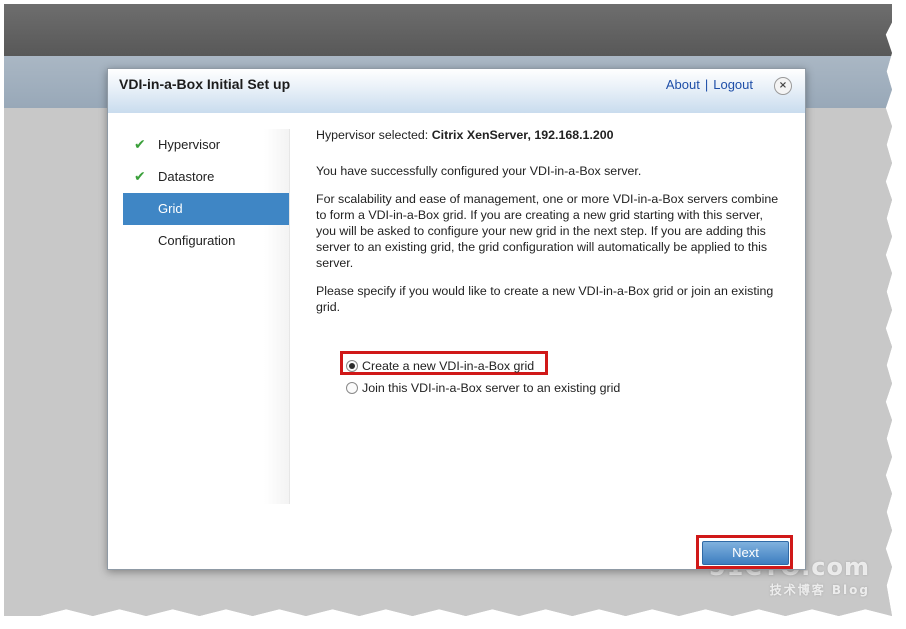  Describe the element at coordinates (205, 84) in the screenshot. I see `dialog-title: VDI-in-a-Box Initial Set up` at that location.